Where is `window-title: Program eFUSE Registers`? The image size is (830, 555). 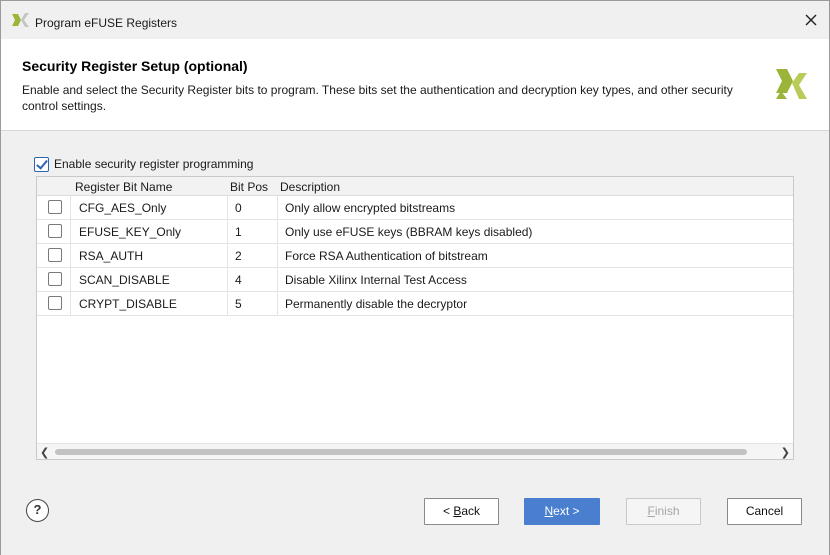
window-title: Program eFUSE Registers is located at coordinates (106, 23).